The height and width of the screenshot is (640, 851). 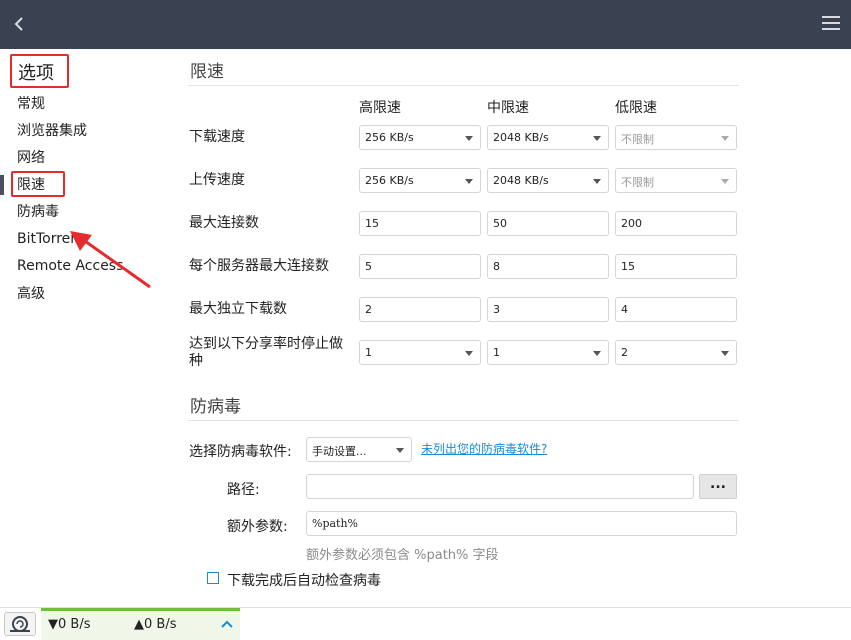 I want to click on column-header-low: 低限速, so click(x=636, y=108).